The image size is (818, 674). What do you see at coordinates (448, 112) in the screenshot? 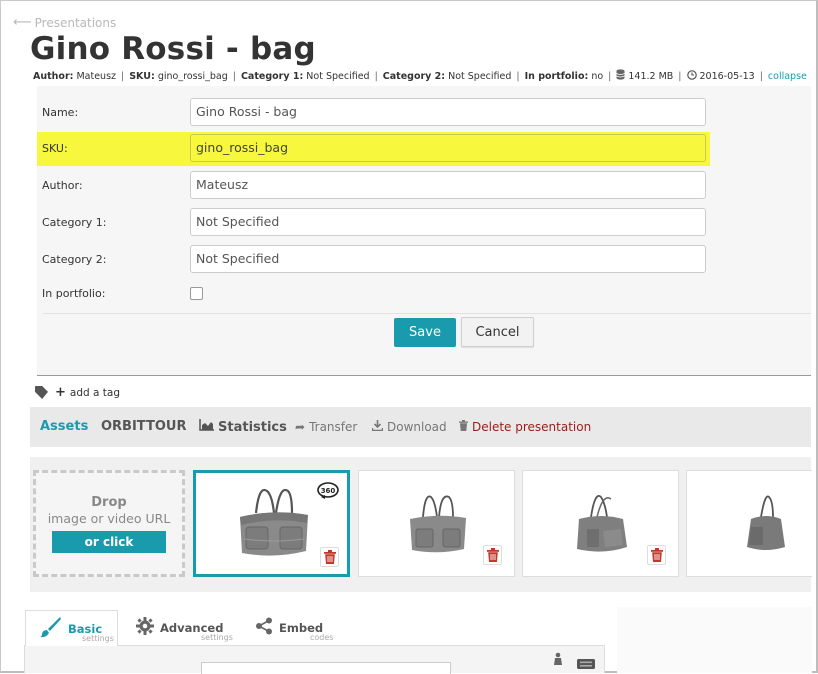
I see `name-input: Gino Rossi - bag` at bounding box center [448, 112].